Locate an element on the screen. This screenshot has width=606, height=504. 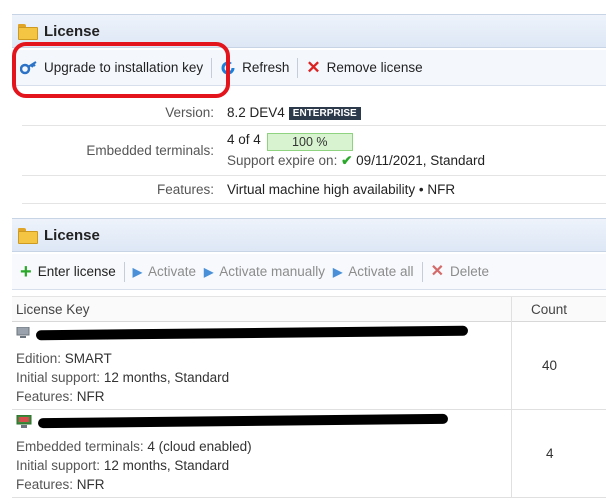
remove-license-button: ✕ Remove license is located at coordinates (364, 68).